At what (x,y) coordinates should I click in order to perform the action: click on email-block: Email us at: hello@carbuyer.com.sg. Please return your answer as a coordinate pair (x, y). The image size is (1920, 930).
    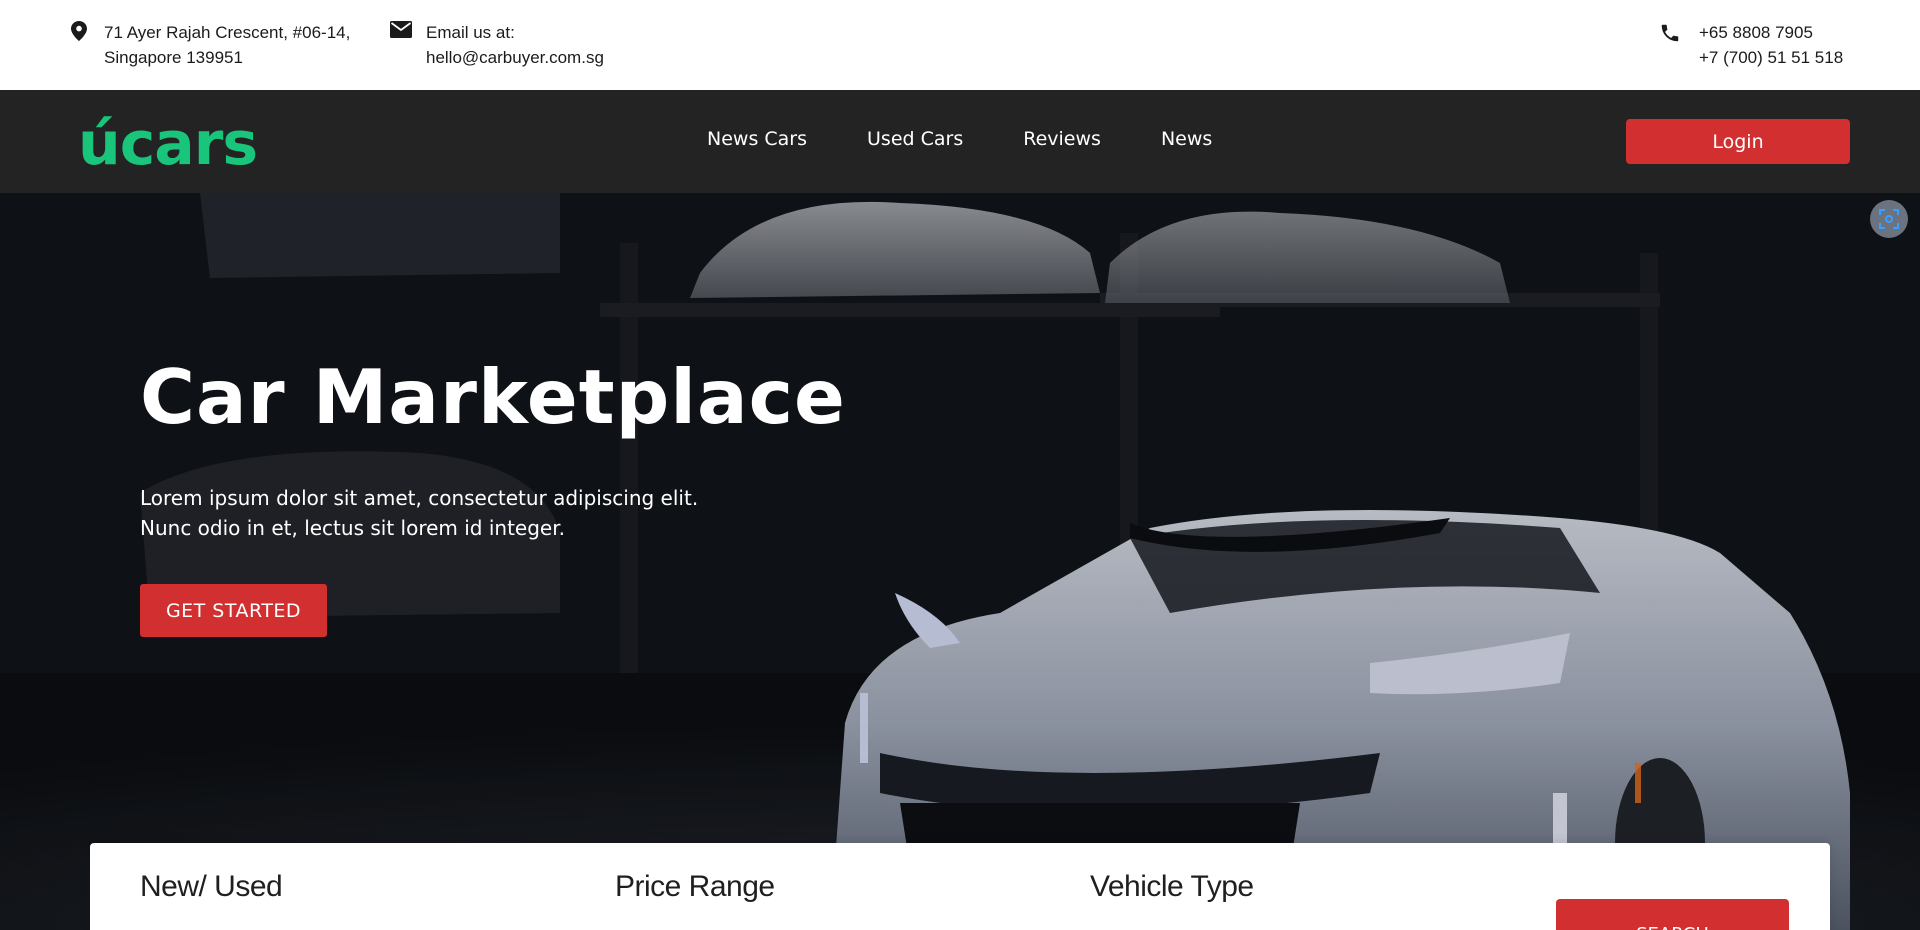
    Looking at the image, I should click on (497, 45).